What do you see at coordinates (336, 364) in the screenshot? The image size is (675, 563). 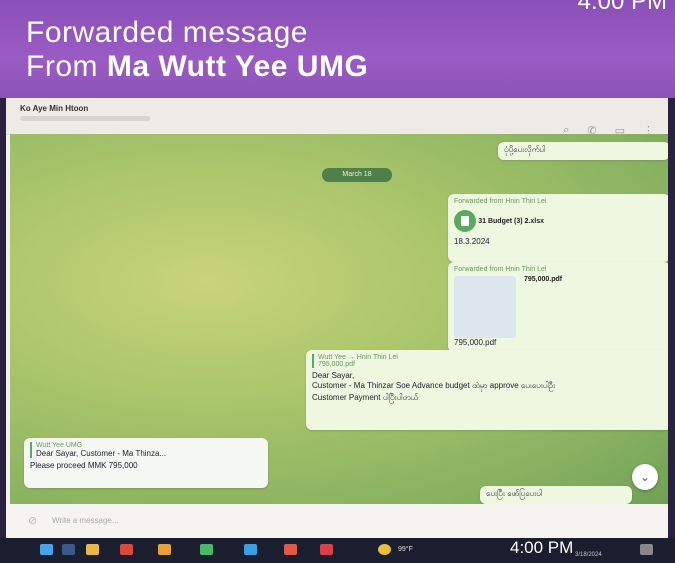 I see `quote-file: 795,000.pdf` at bounding box center [336, 364].